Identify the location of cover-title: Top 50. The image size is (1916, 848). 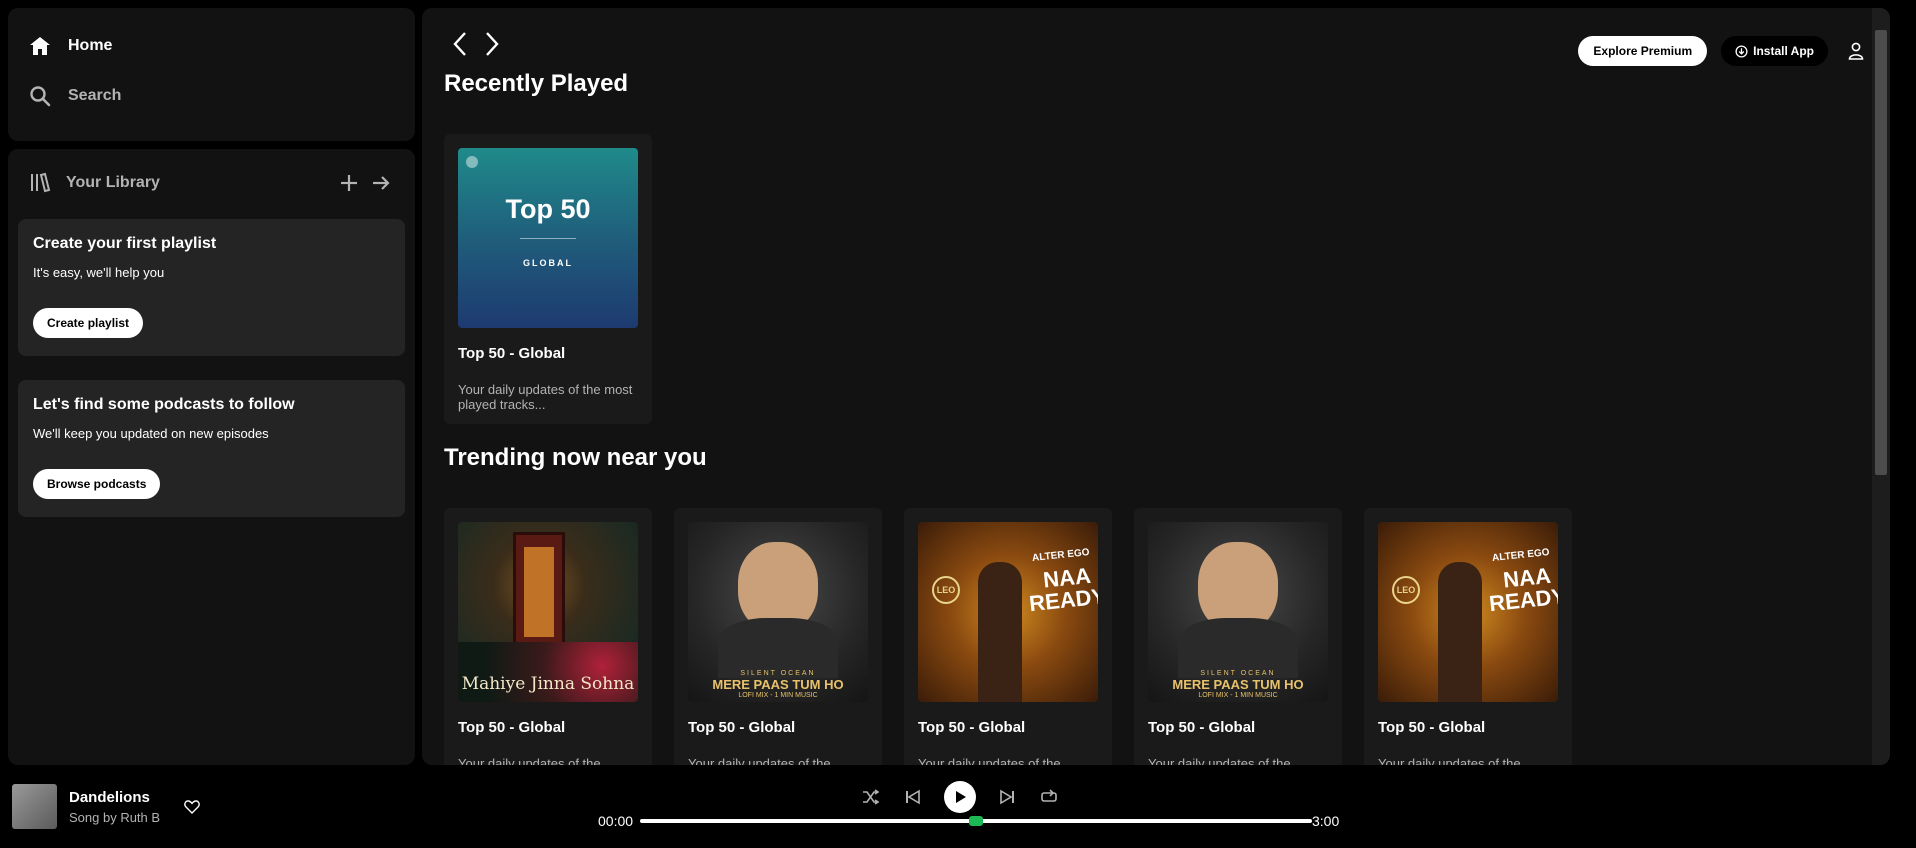
(548, 209).